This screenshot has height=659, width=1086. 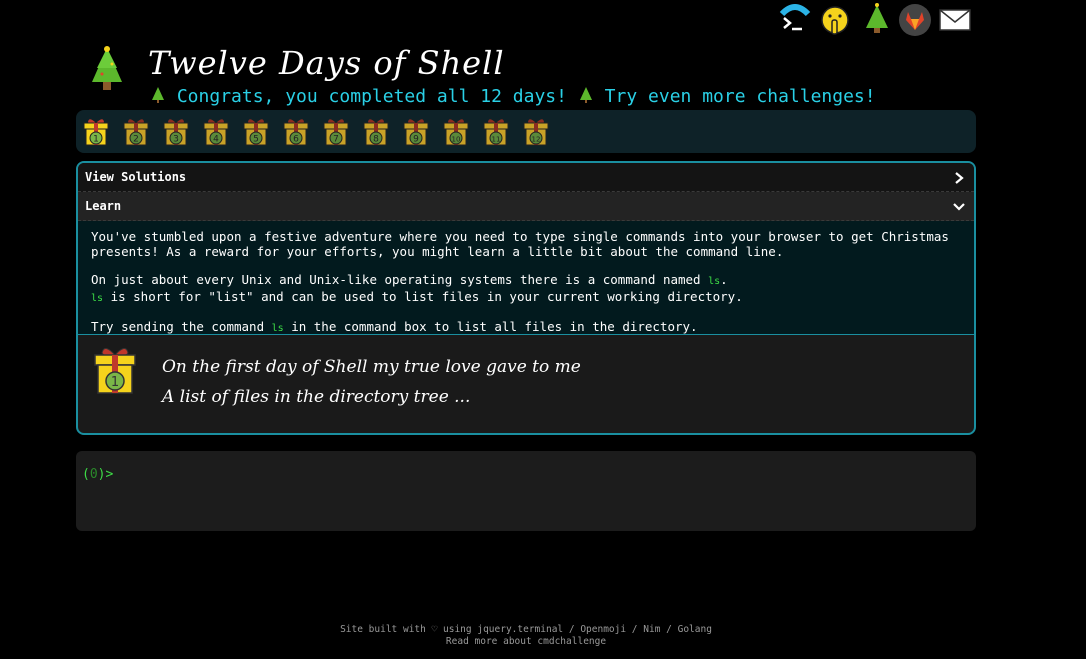 What do you see at coordinates (256, 140) in the screenshot?
I see `day-number: 5` at bounding box center [256, 140].